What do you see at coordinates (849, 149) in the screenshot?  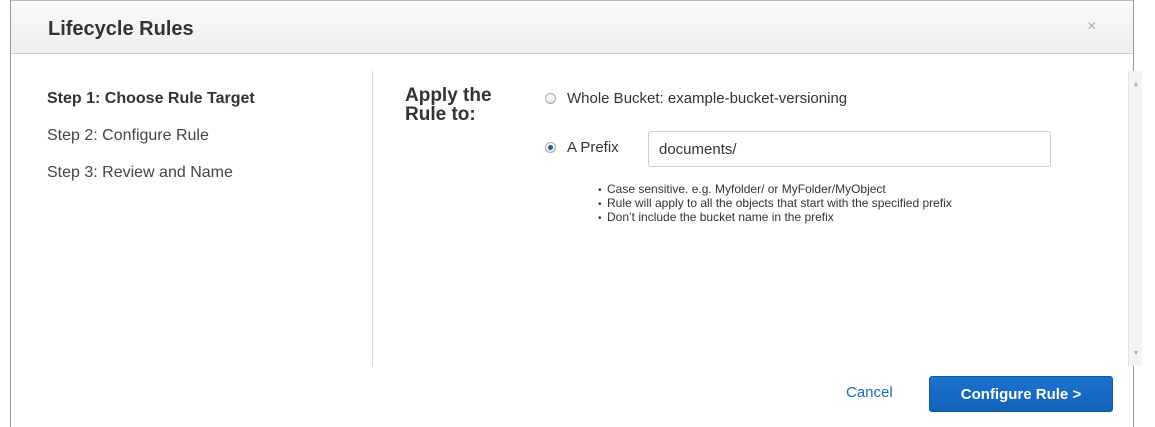 I see `prefix-input` at bounding box center [849, 149].